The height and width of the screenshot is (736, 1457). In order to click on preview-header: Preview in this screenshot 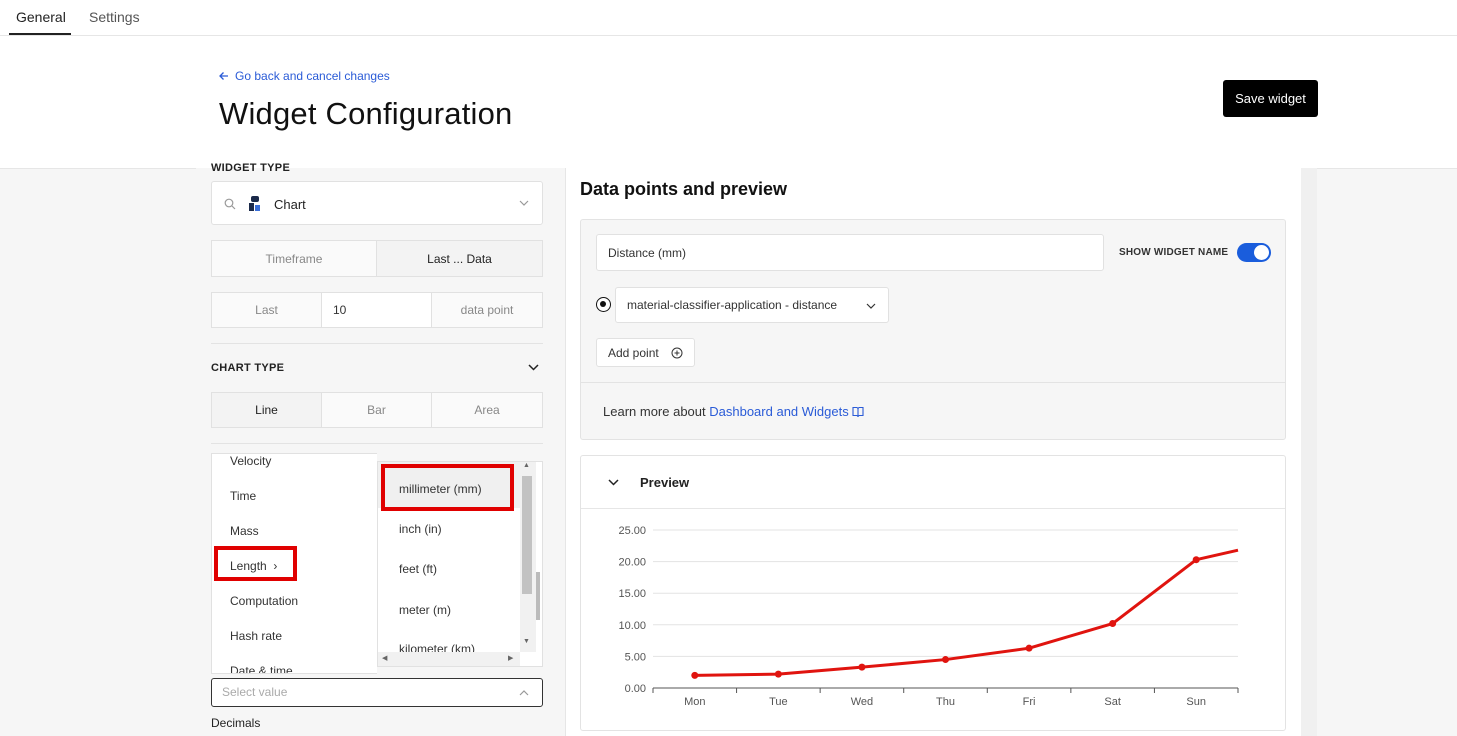, I will do `click(933, 482)`.